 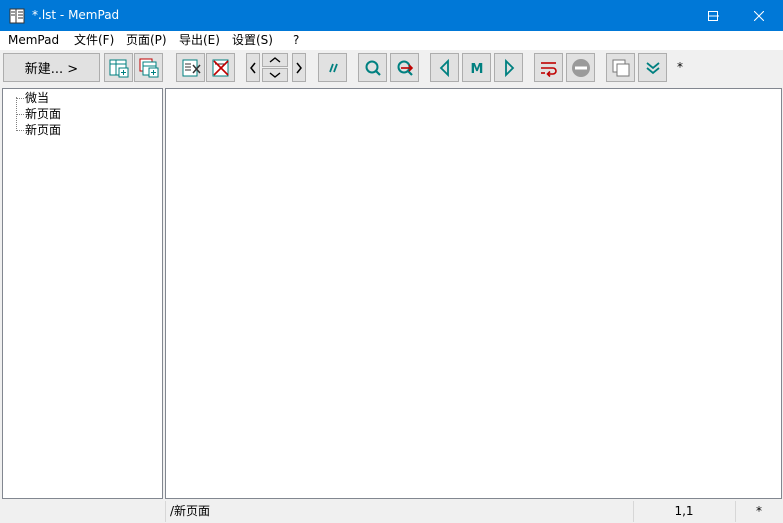 I want to click on status-cursor-position: 1,1, so click(x=683, y=511).